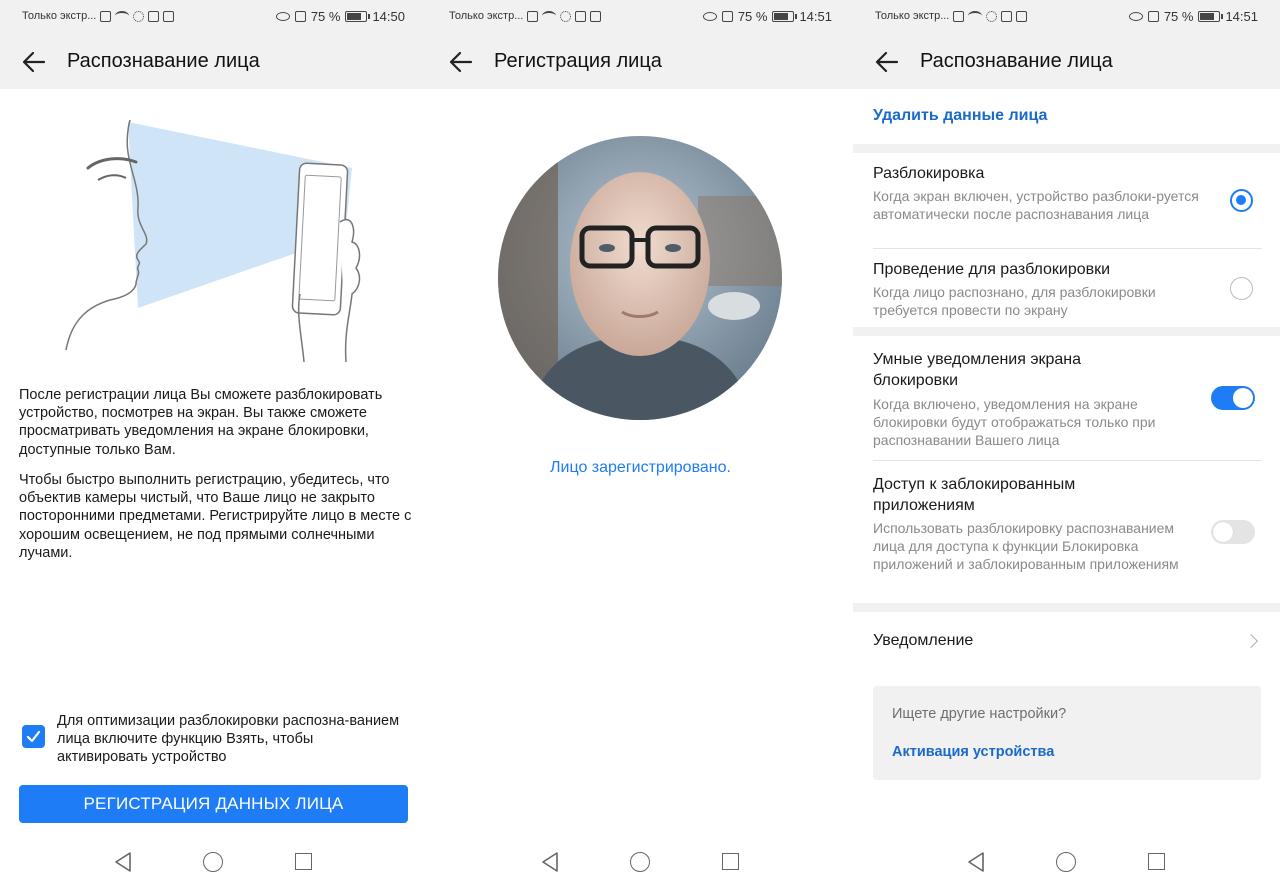  I want to click on setting-title: Разблокировка, so click(929, 173).